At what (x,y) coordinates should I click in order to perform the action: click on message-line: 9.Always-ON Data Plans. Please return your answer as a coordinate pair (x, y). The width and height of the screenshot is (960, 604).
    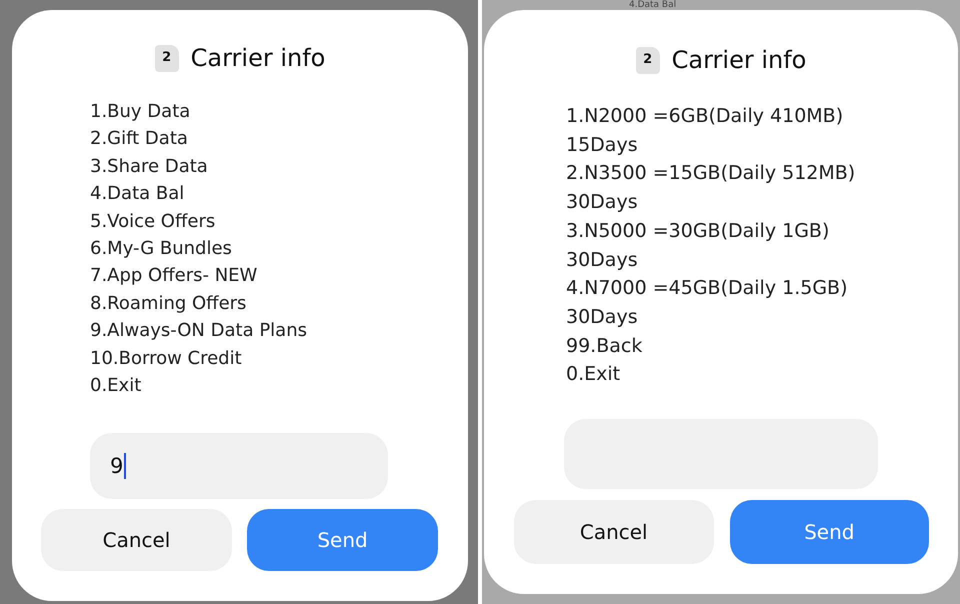
    Looking at the image, I should click on (199, 331).